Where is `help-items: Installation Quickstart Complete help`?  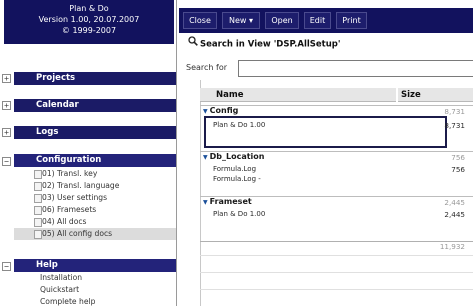 help-items: Installation Quickstart Complete help is located at coordinates (95, 289).